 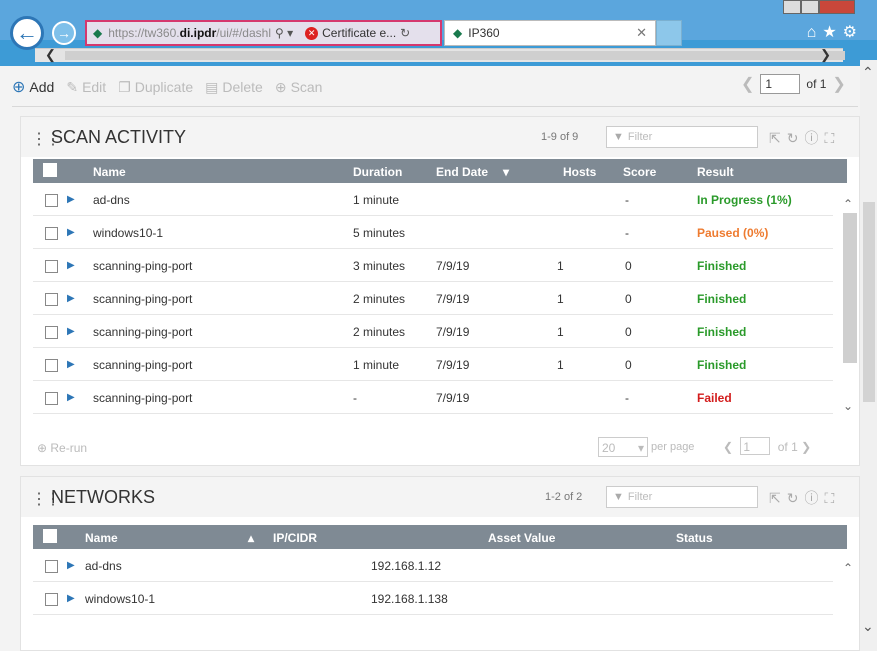 I want to click on search-icon: ⚲ ▾, so click(x=284, y=33).